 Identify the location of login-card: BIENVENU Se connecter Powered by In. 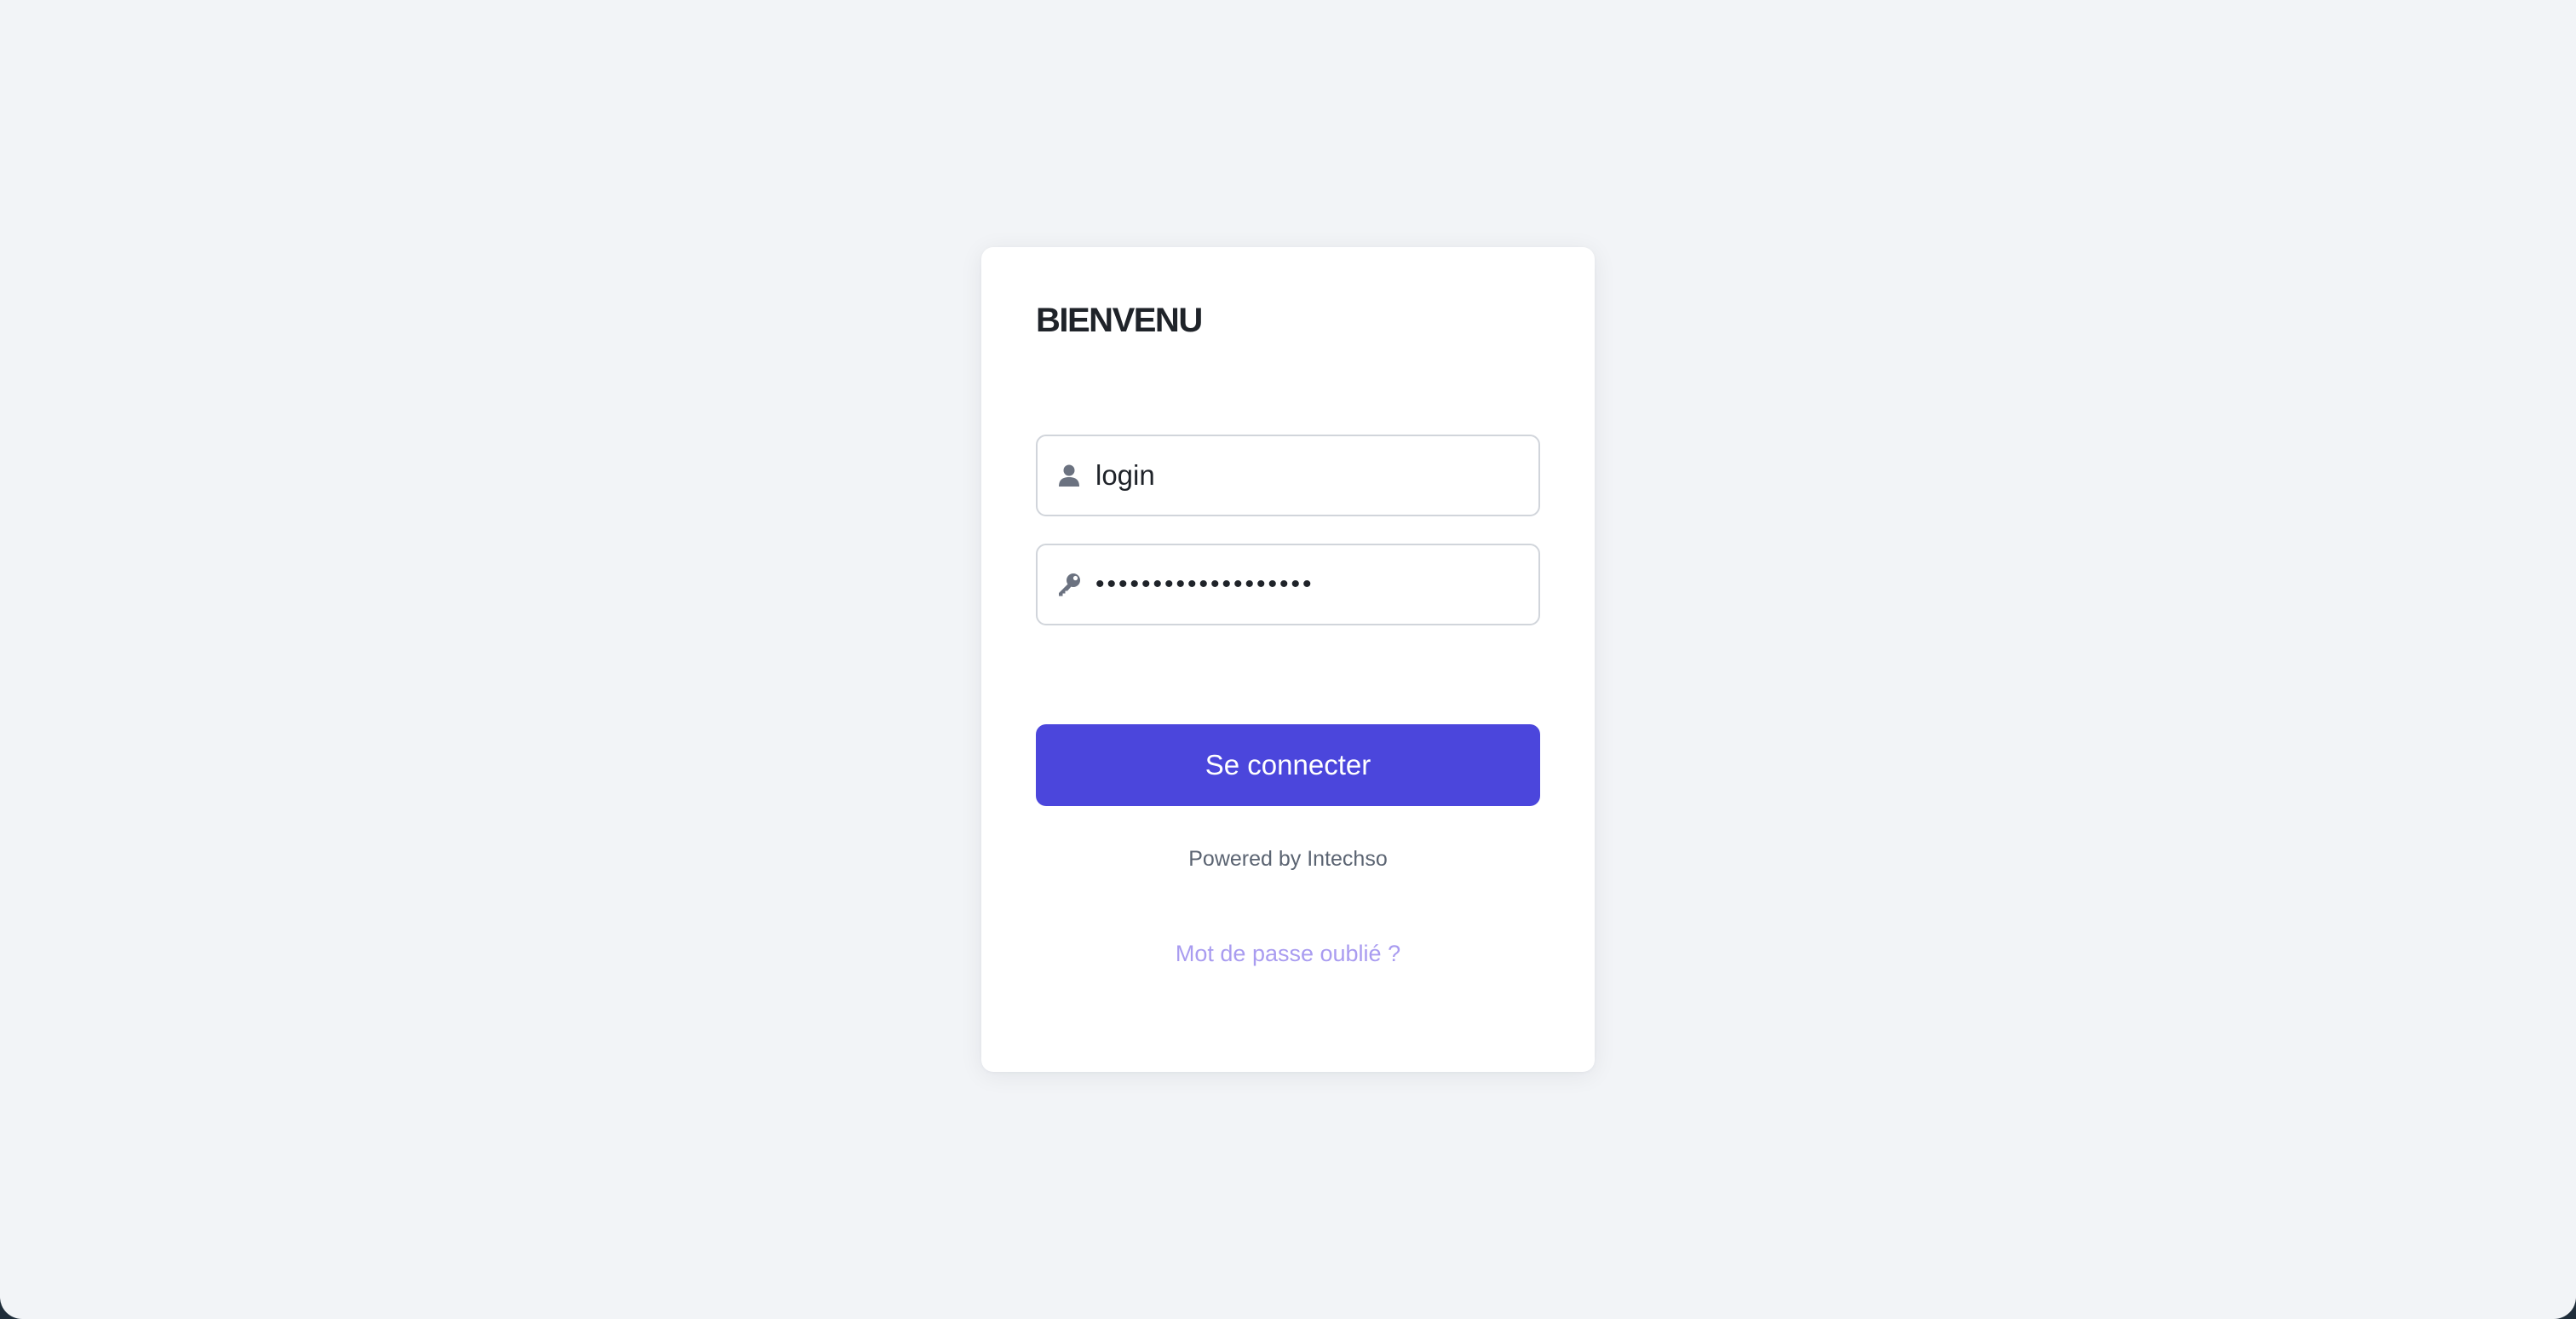
(1288, 660).